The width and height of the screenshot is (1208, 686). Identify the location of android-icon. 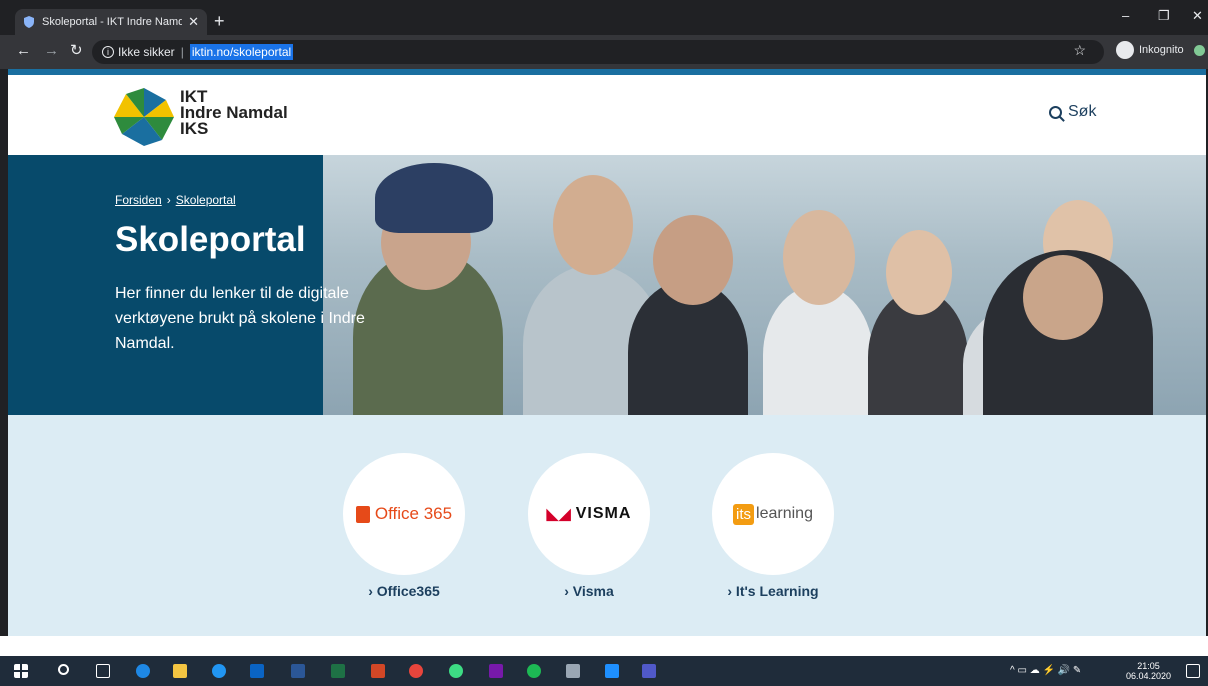
(456, 671).